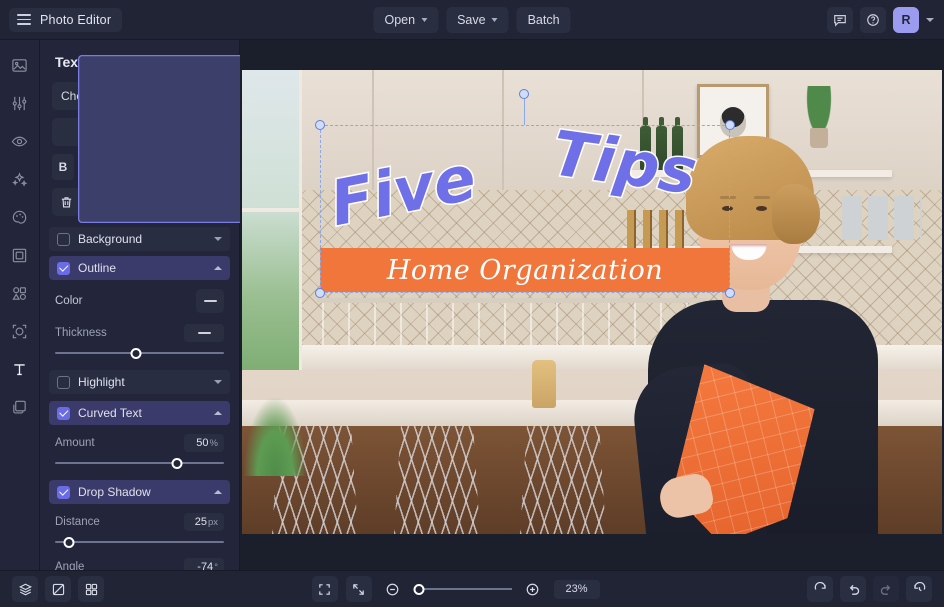  Describe the element at coordinates (139, 239) in the screenshot. I see `section-background: Background` at that location.